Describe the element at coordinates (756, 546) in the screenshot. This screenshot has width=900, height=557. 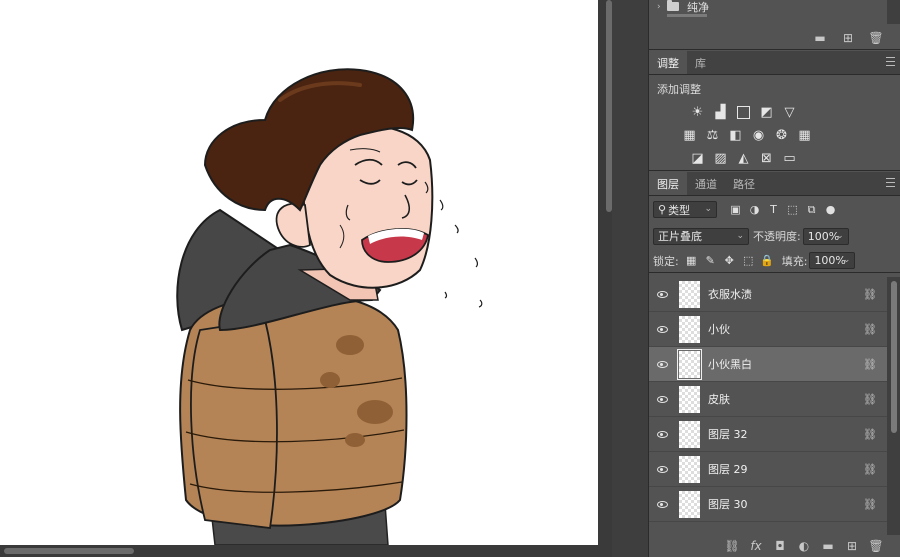
I see `fx-icon: fx` at that location.